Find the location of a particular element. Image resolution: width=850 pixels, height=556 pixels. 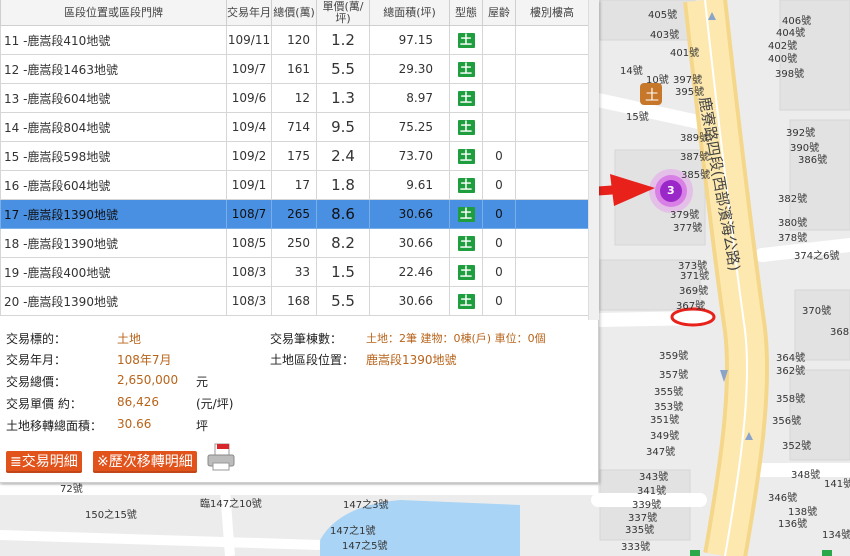

map-address-label: 134號 is located at coordinates (836, 535).